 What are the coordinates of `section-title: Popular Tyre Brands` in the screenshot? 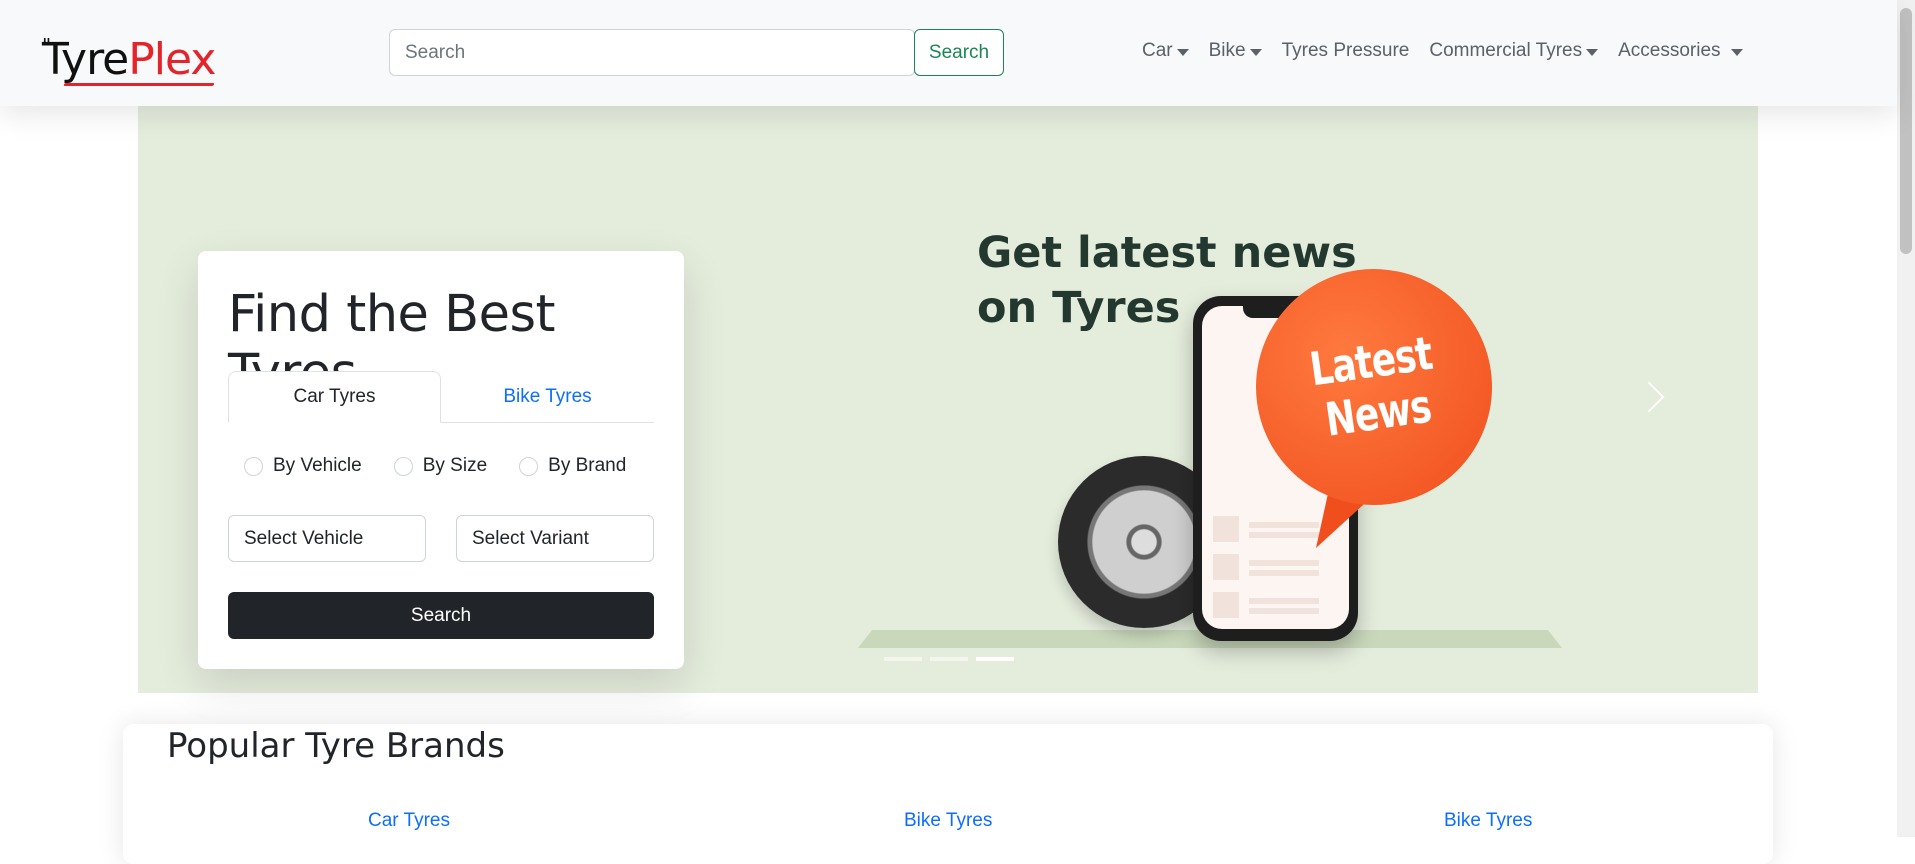 It's located at (336, 746).